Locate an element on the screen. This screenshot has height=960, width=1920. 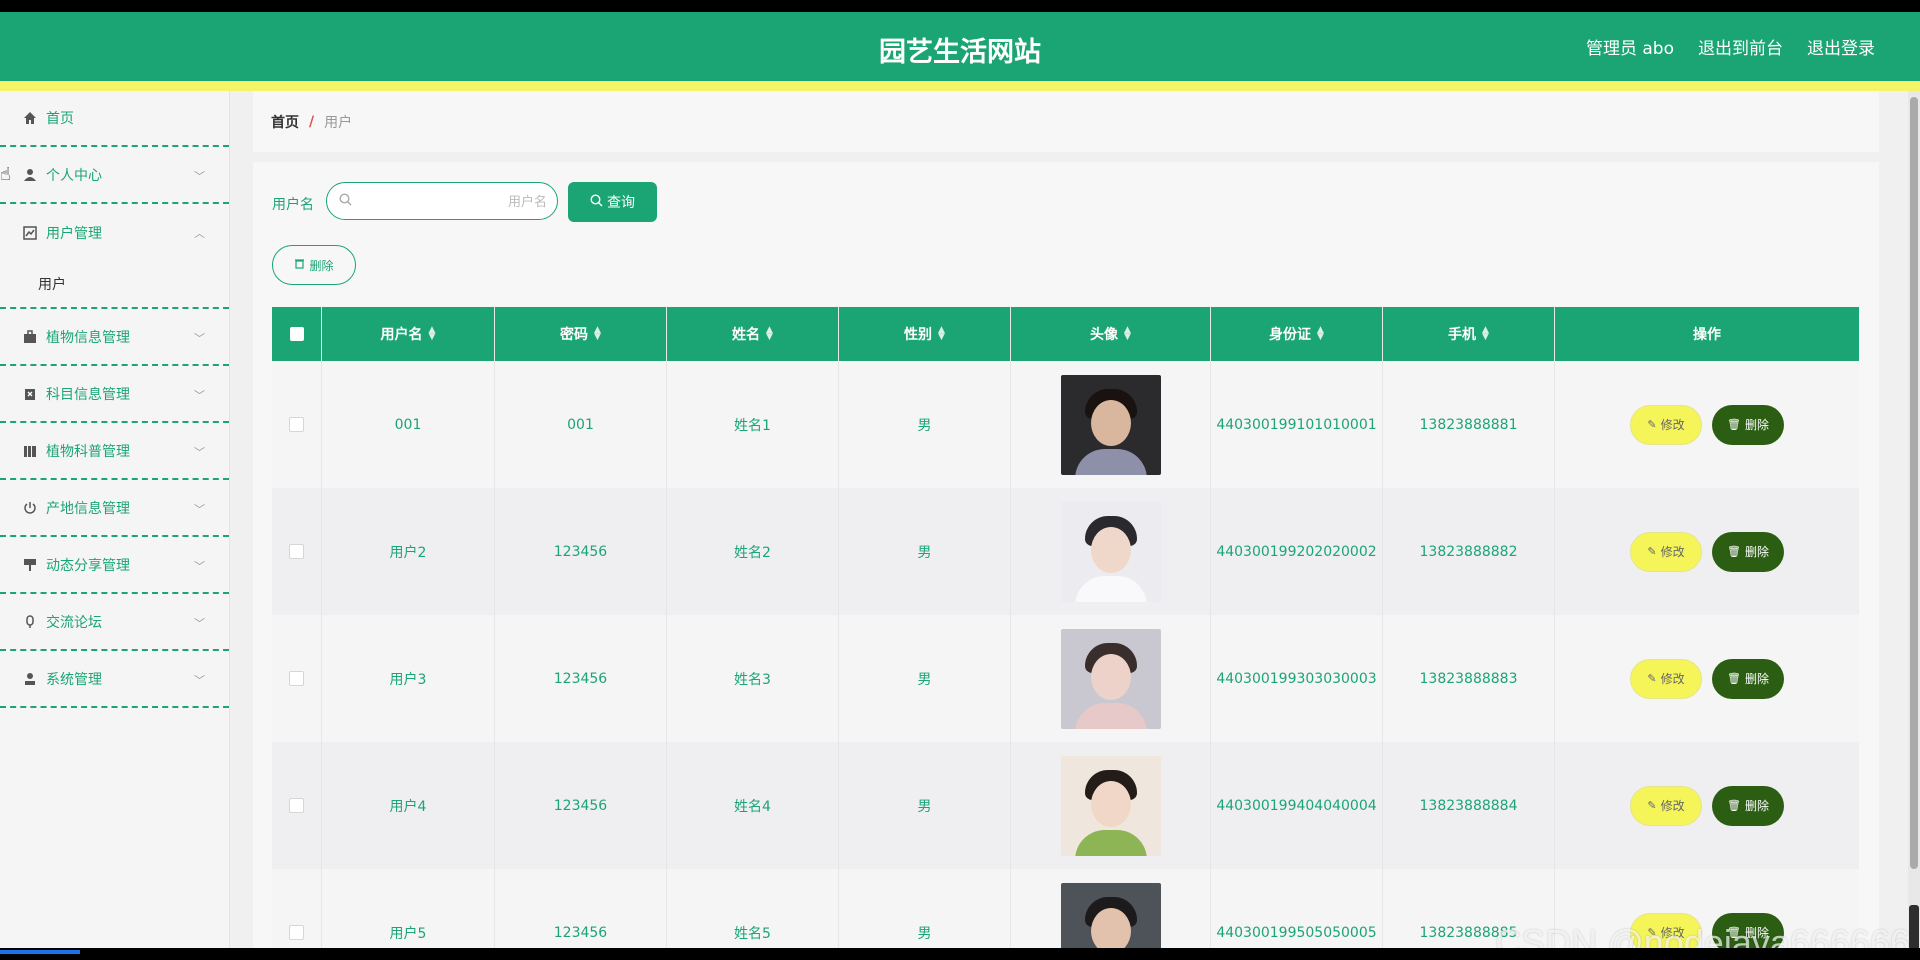
header-links: 管理员 abo 退出到前台 退出登录 is located at coordinates (1730, 46).